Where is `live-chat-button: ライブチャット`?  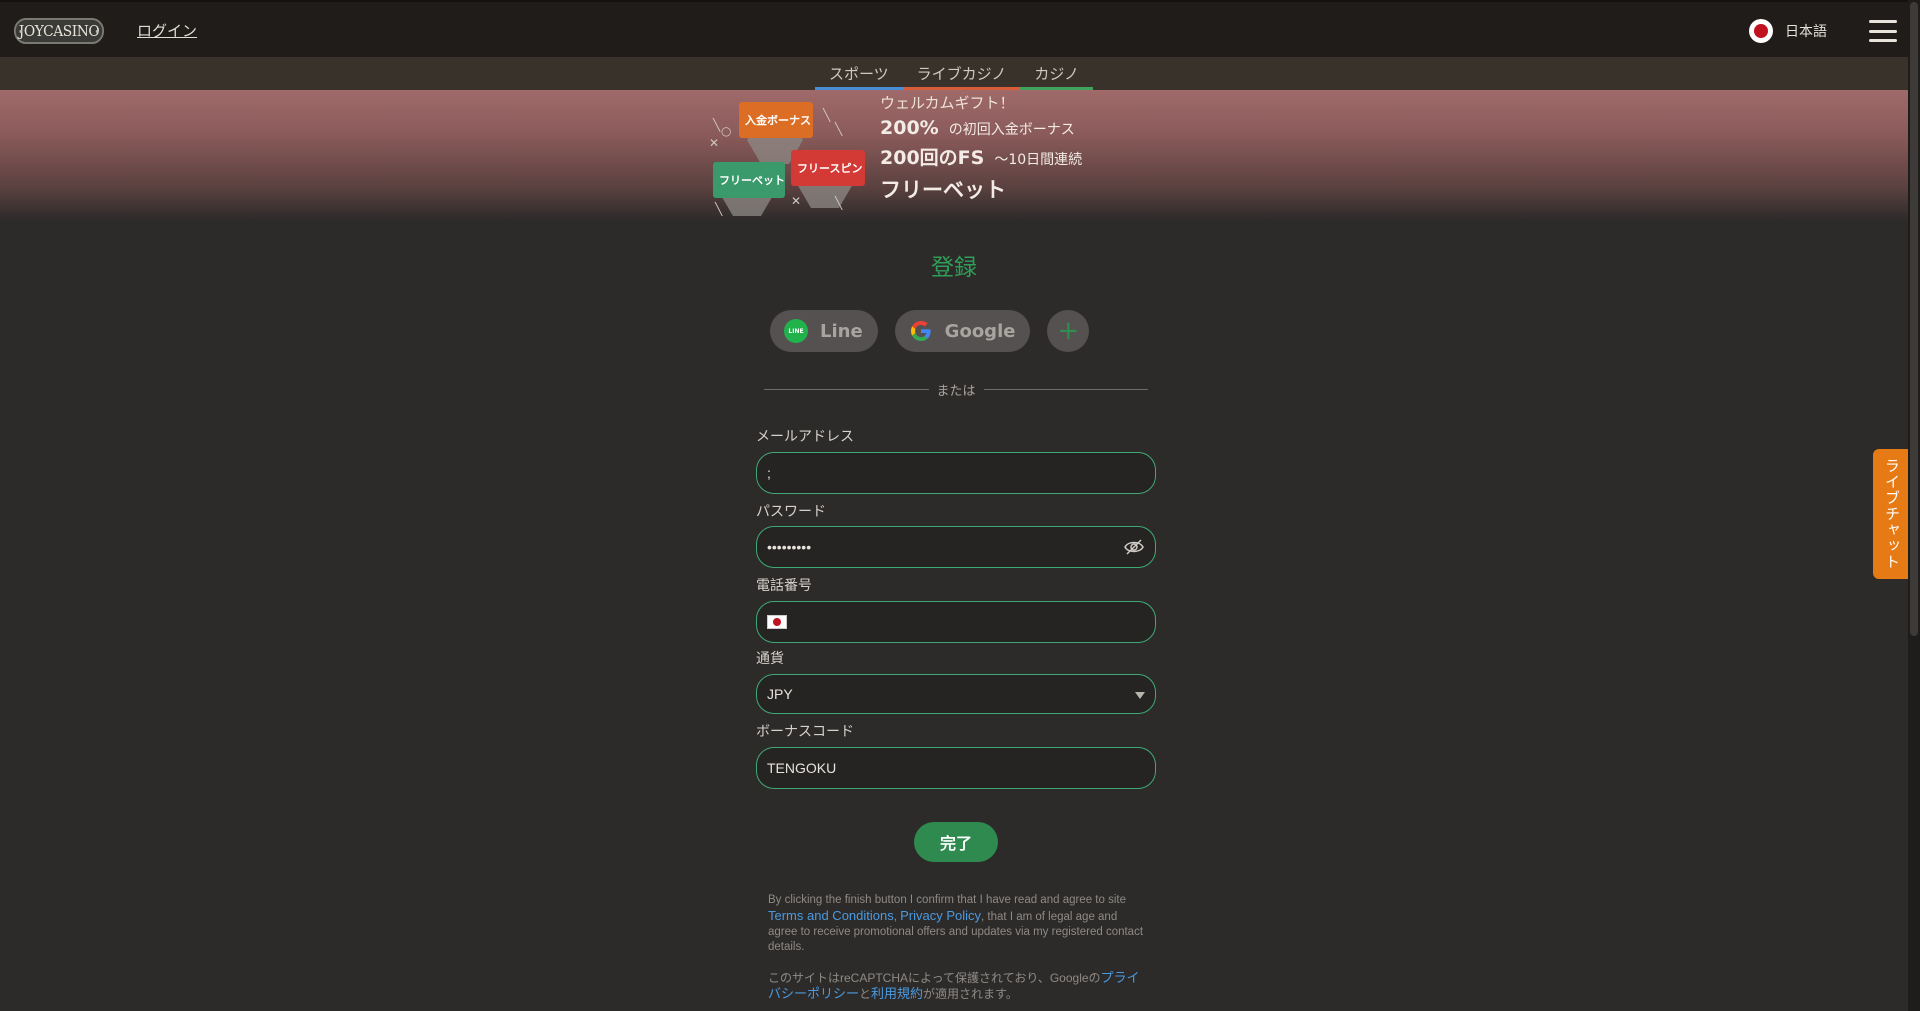 live-chat-button: ライブチャット is located at coordinates (1892, 514).